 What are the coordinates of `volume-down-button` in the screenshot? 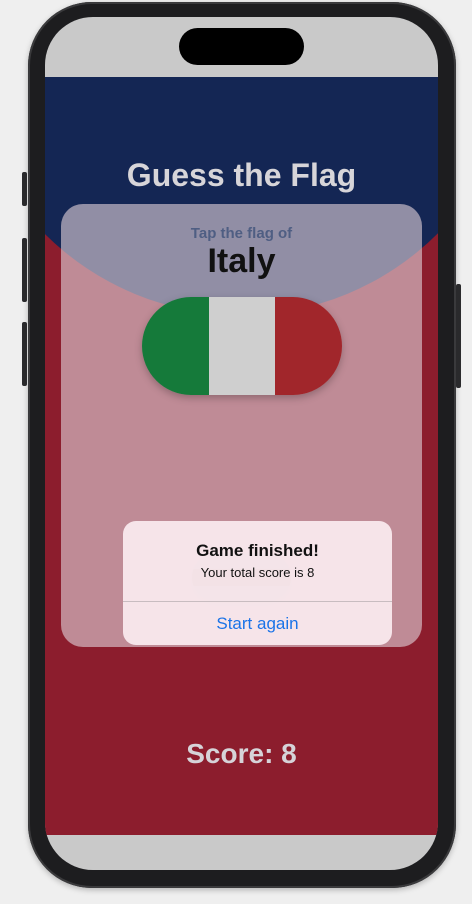 It's located at (24, 354).